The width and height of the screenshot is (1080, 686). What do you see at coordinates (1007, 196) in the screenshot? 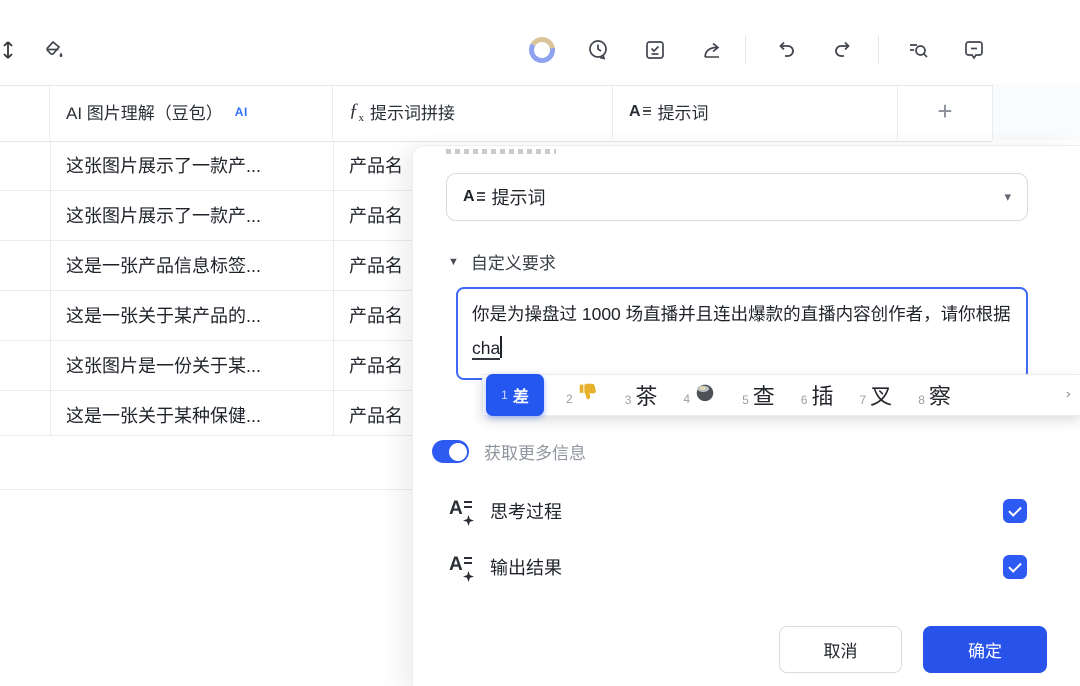
I see `chevron-down-icon: ▾` at bounding box center [1007, 196].